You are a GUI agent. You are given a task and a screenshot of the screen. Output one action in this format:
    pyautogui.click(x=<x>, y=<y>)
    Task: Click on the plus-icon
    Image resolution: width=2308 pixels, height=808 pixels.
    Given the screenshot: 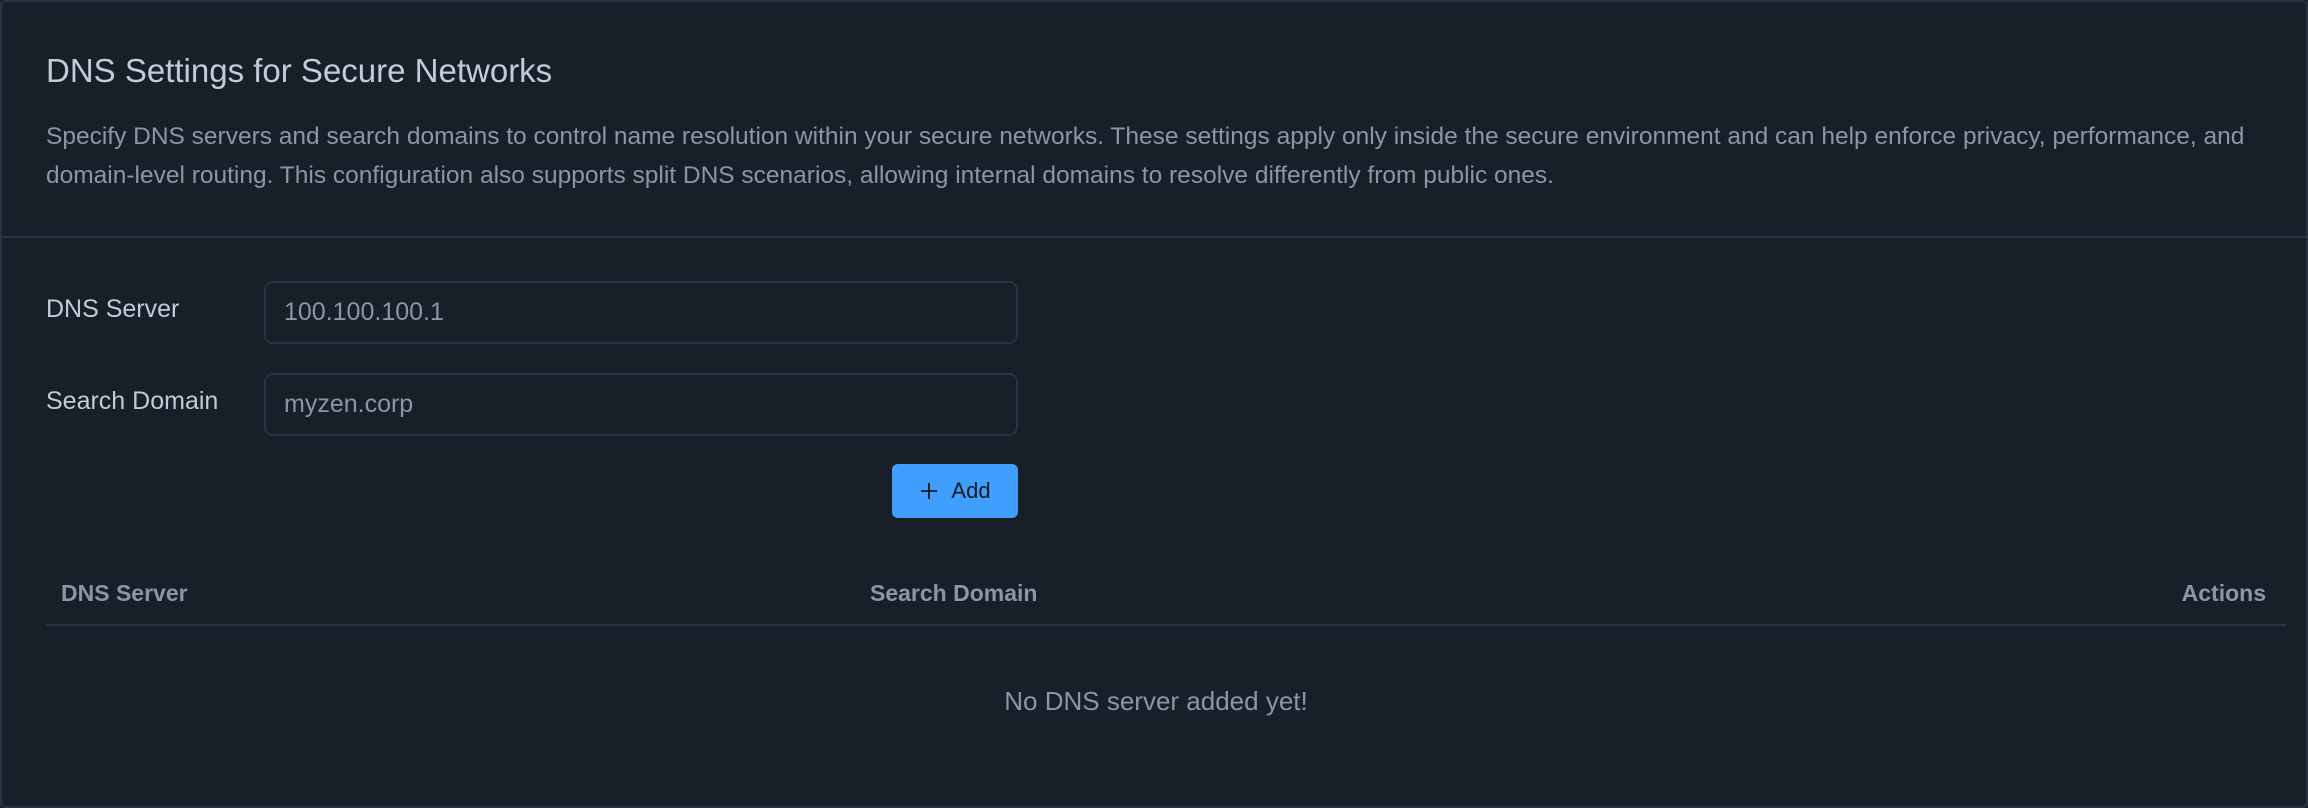 What is the action you would take?
    pyautogui.click(x=929, y=491)
    